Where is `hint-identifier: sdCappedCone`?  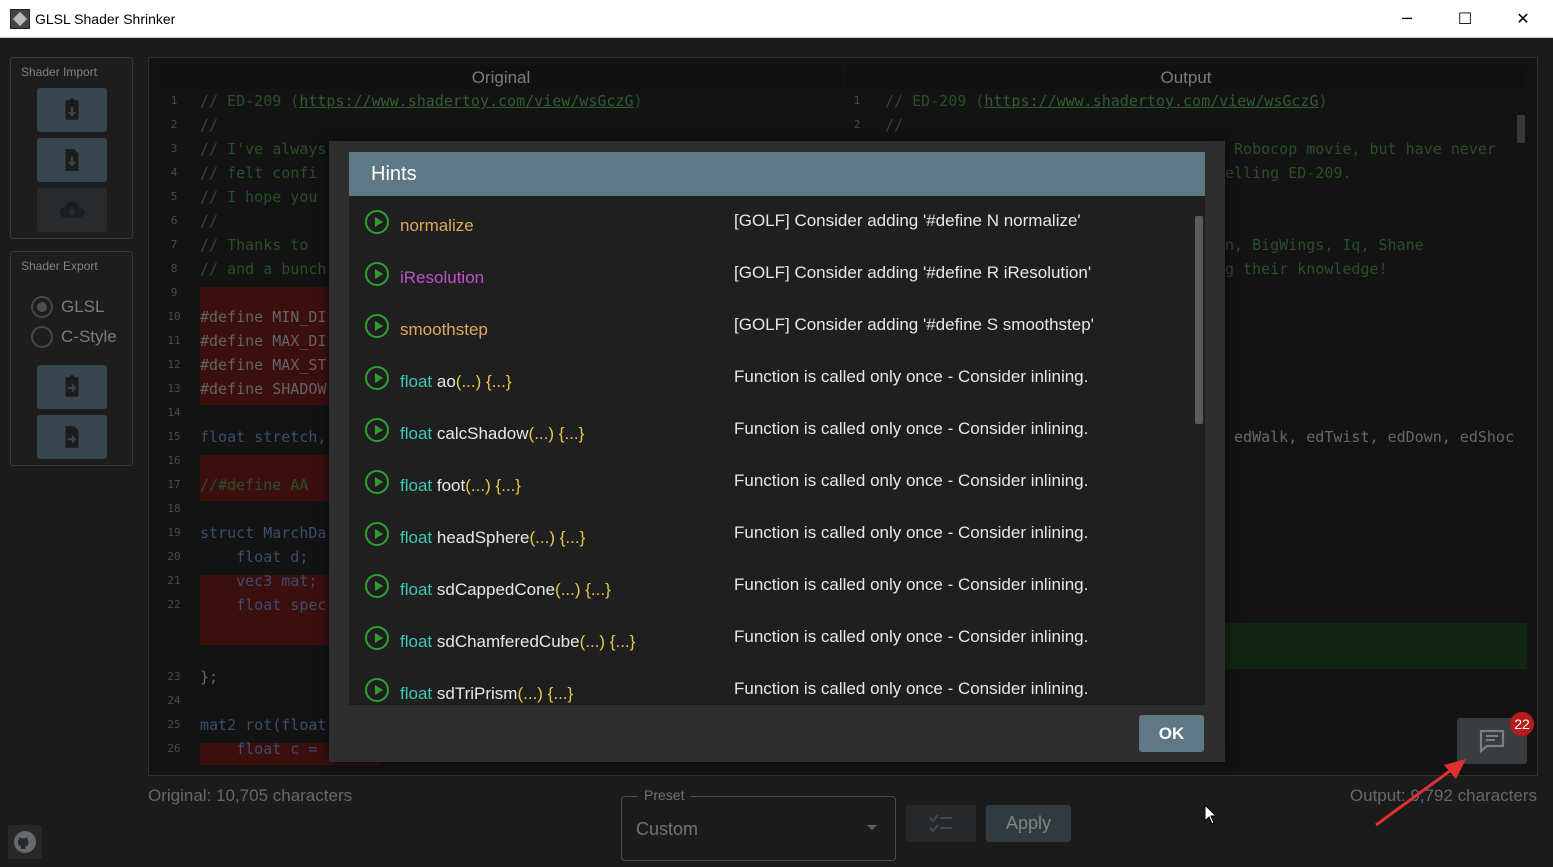
hint-identifier: sdCappedCone is located at coordinates (496, 589).